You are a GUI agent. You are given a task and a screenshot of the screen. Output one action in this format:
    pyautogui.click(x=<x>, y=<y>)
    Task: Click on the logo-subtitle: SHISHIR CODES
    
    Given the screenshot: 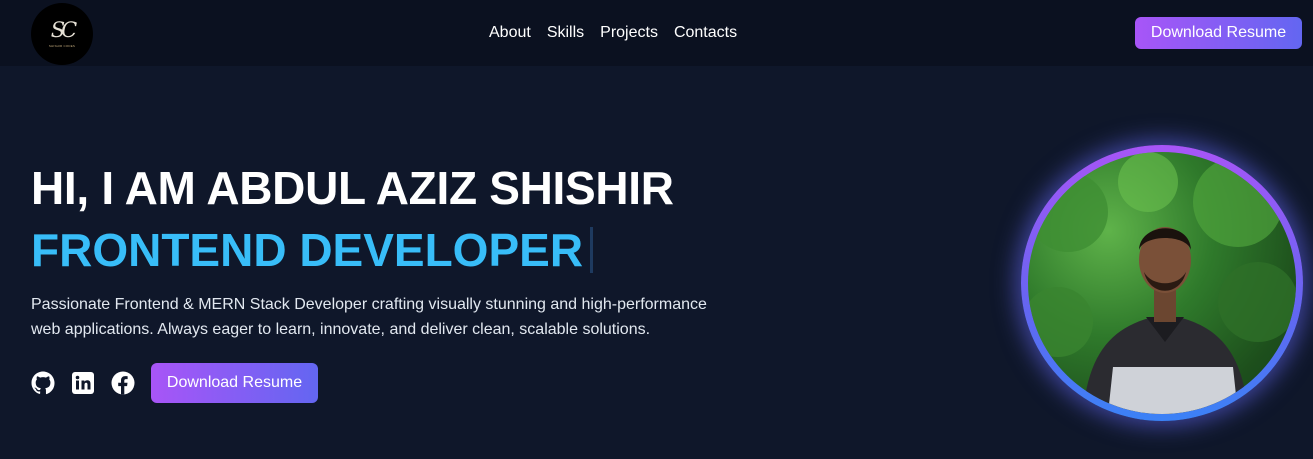 What is the action you would take?
    pyautogui.click(x=62, y=46)
    